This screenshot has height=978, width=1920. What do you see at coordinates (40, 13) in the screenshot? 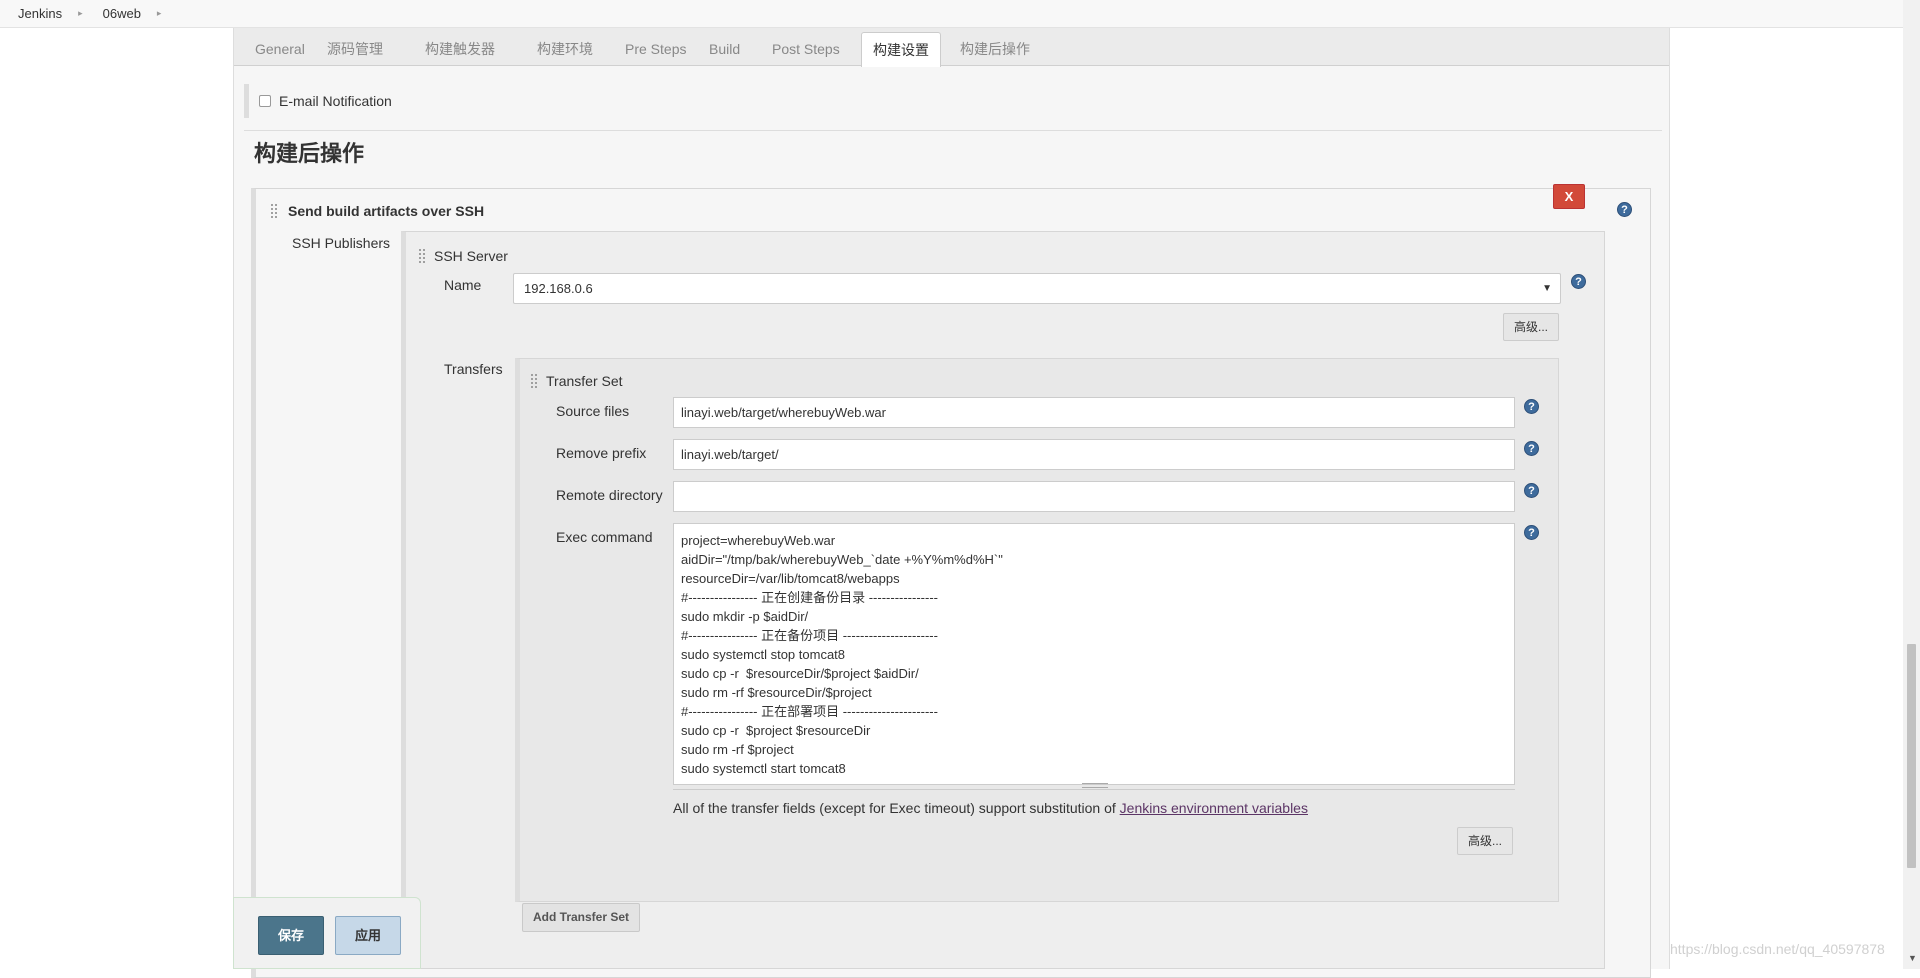
I see `breadcrumb-jenkins: Jenkins` at bounding box center [40, 13].